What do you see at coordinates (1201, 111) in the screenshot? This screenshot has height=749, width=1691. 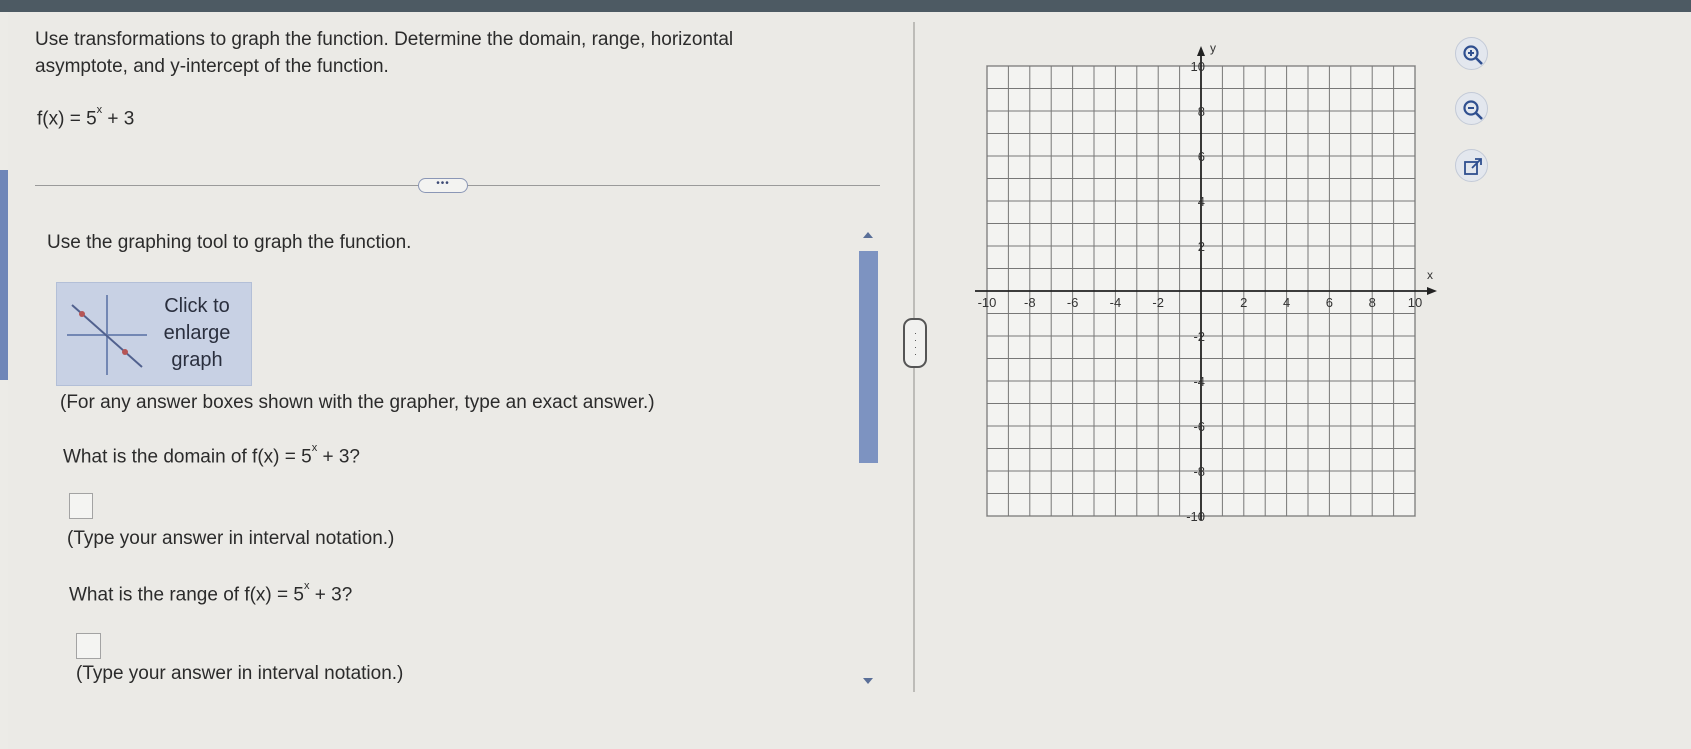 I see `y-tick-label: 8` at bounding box center [1201, 111].